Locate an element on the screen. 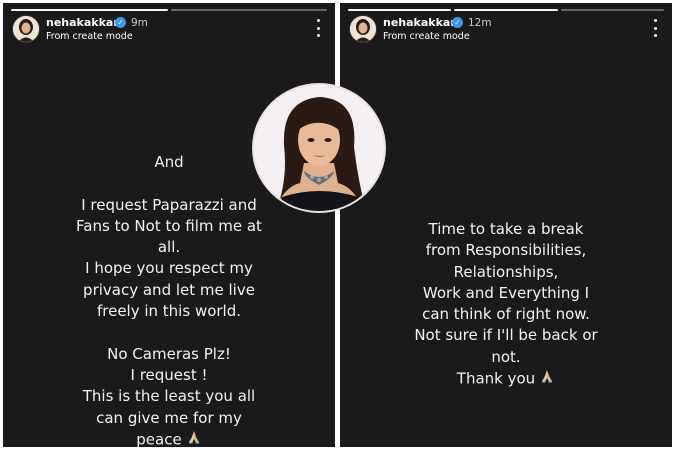 The image size is (675, 450). profile-photo-inset is located at coordinates (319, 148).